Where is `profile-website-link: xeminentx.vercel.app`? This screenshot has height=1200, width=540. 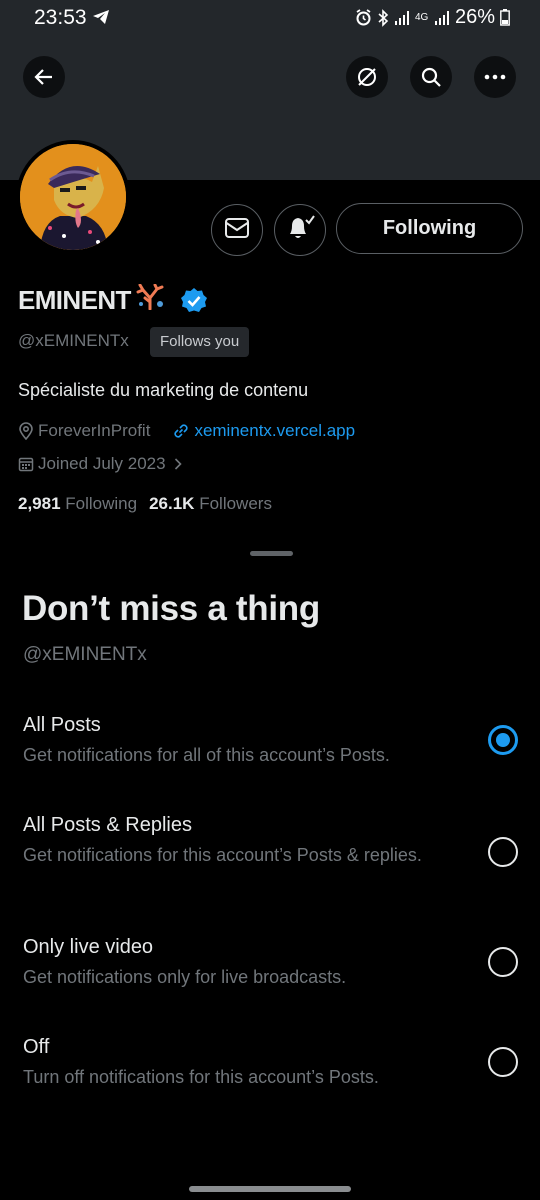 profile-website-link: xeminentx.vercel.app is located at coordinates (274, 431).